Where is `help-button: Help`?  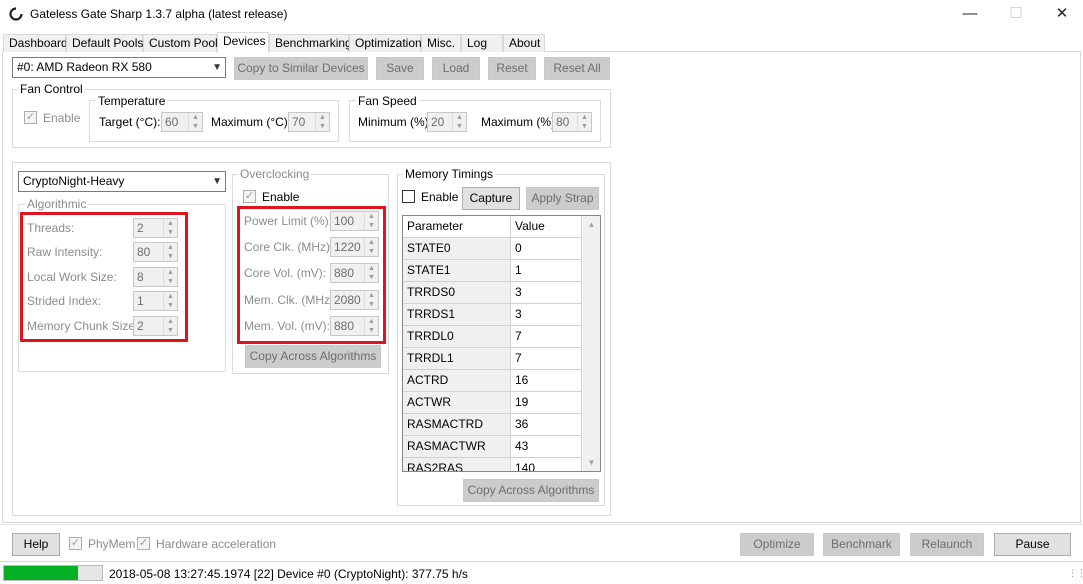 help-button: Help is located at coordinates (36, 544).